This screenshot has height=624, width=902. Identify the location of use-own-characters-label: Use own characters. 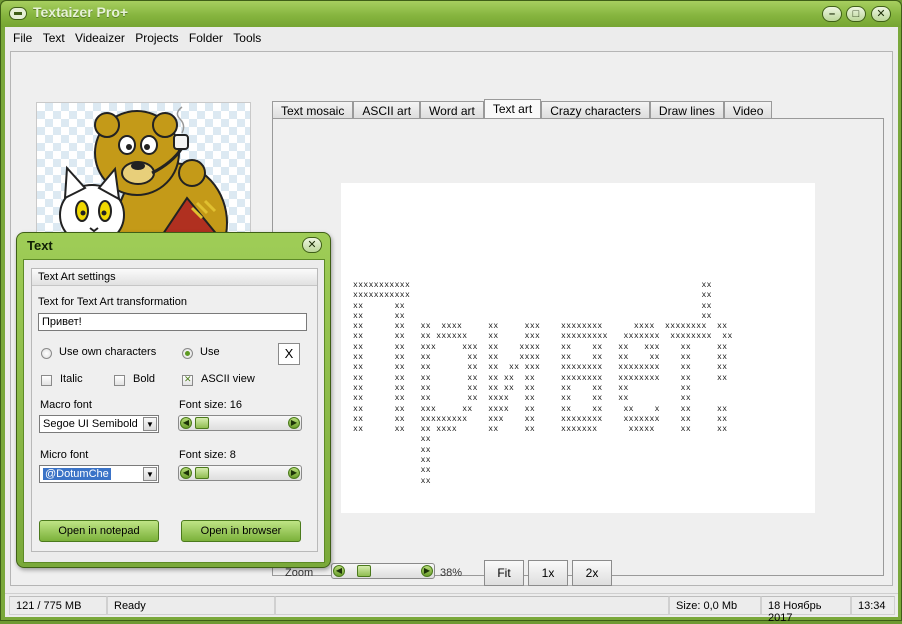
(108, 352).